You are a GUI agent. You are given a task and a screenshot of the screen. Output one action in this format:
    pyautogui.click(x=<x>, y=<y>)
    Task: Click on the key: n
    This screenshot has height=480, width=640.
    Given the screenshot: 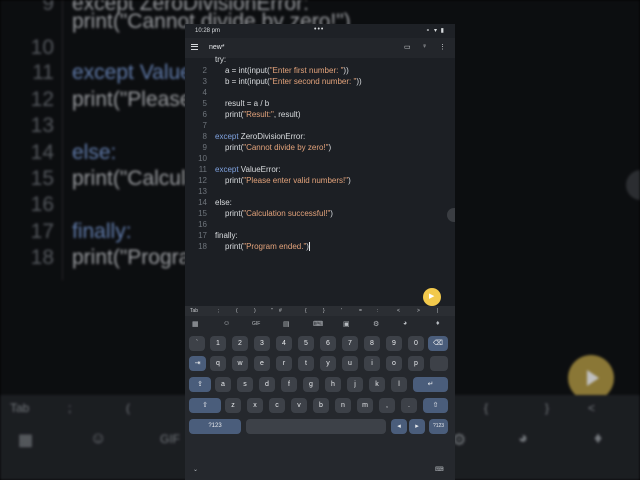 What is the action you would take?
    pyautogui.click(x=343, y=405)
    